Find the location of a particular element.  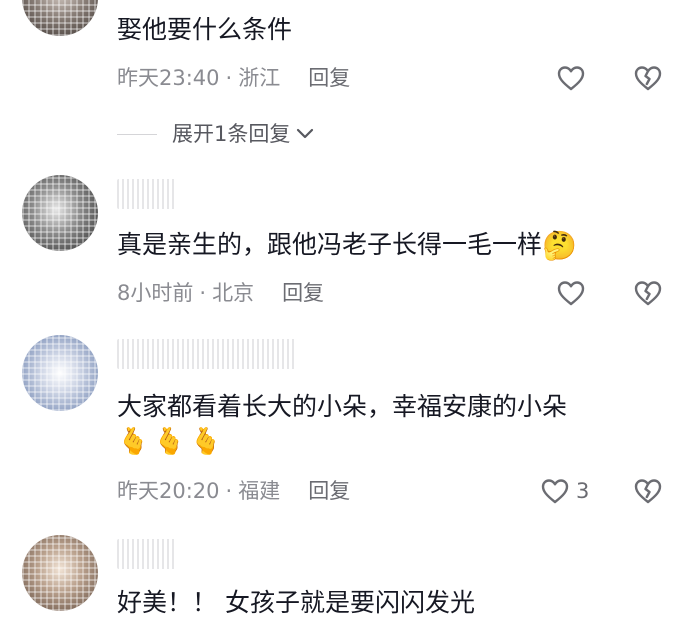

comment-meta: 昨天20:20 · 福建 回复 is located at coordinates (233, 491).